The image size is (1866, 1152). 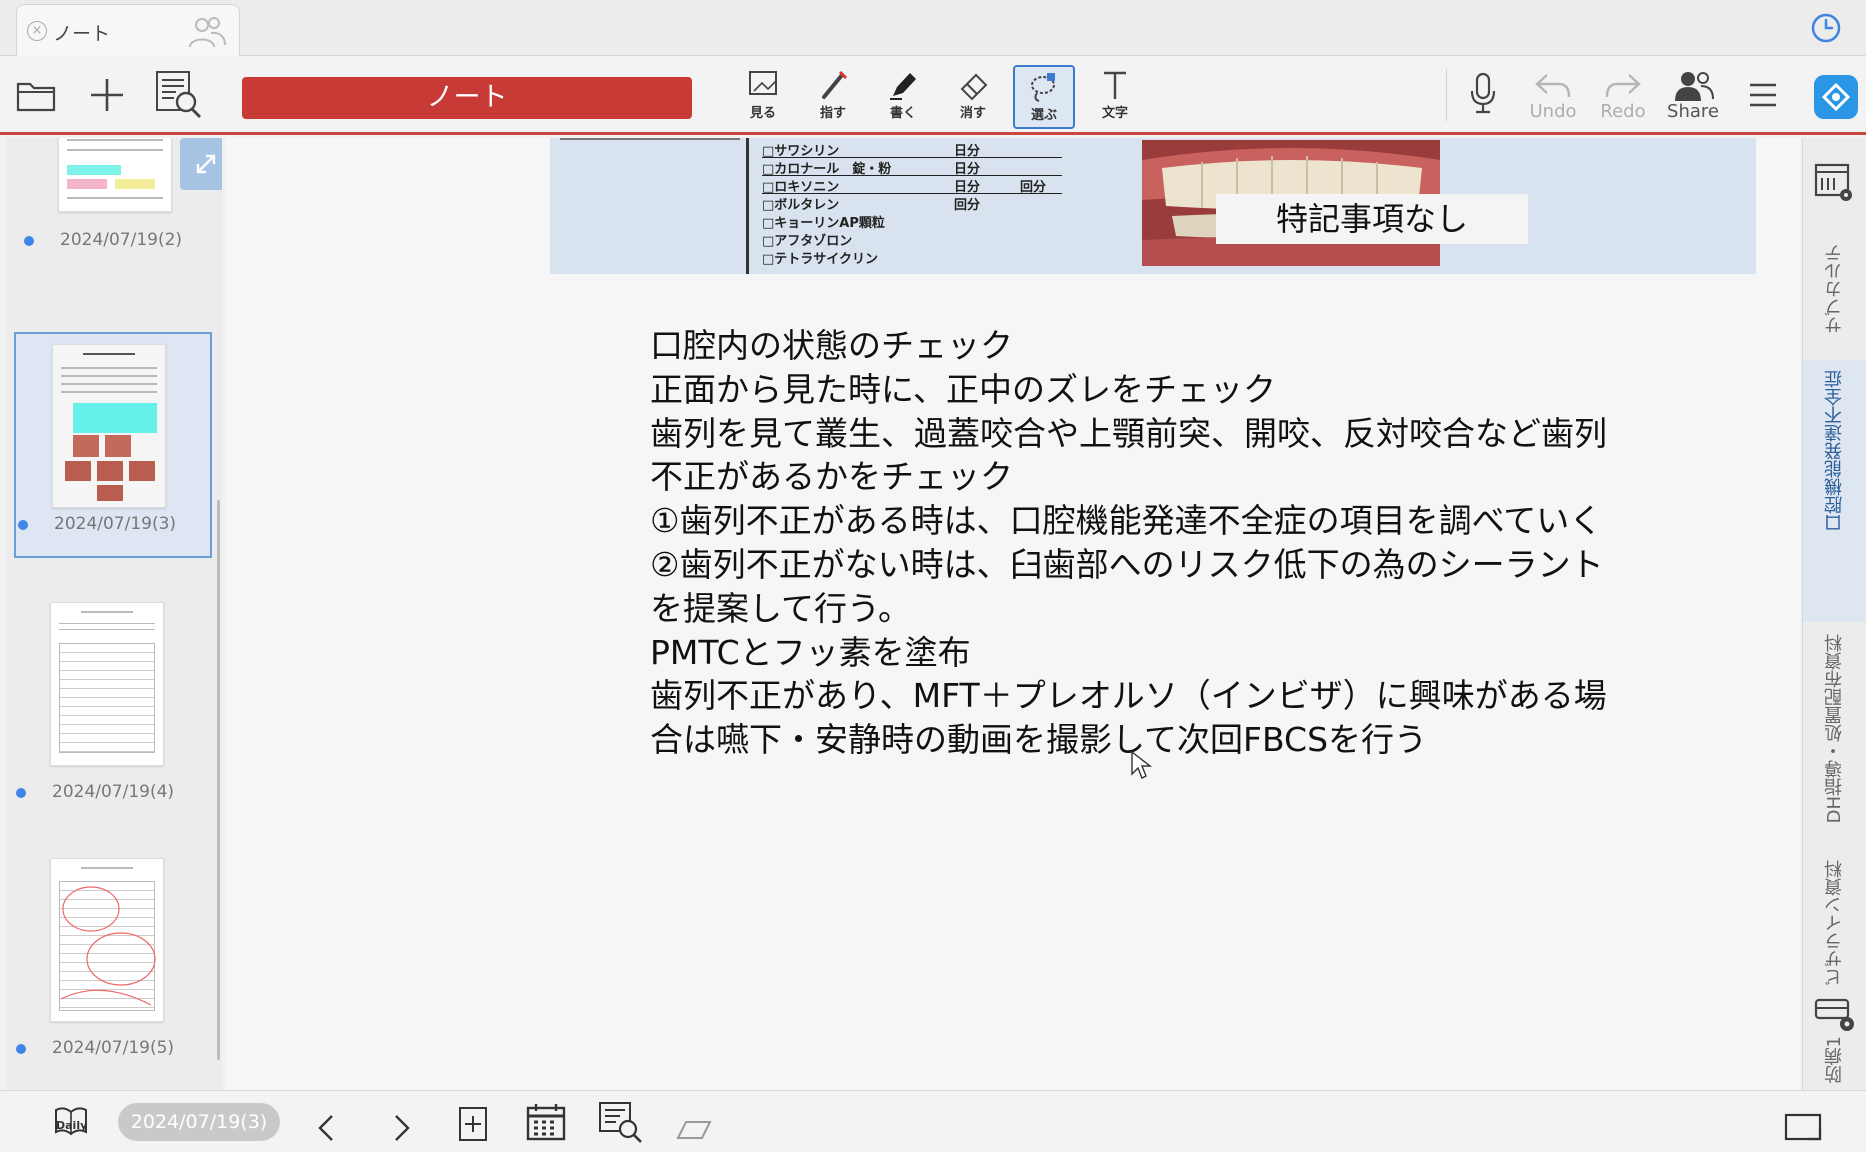 I want to click on text-mode-button: 文字, so click(x=1115, y=97).